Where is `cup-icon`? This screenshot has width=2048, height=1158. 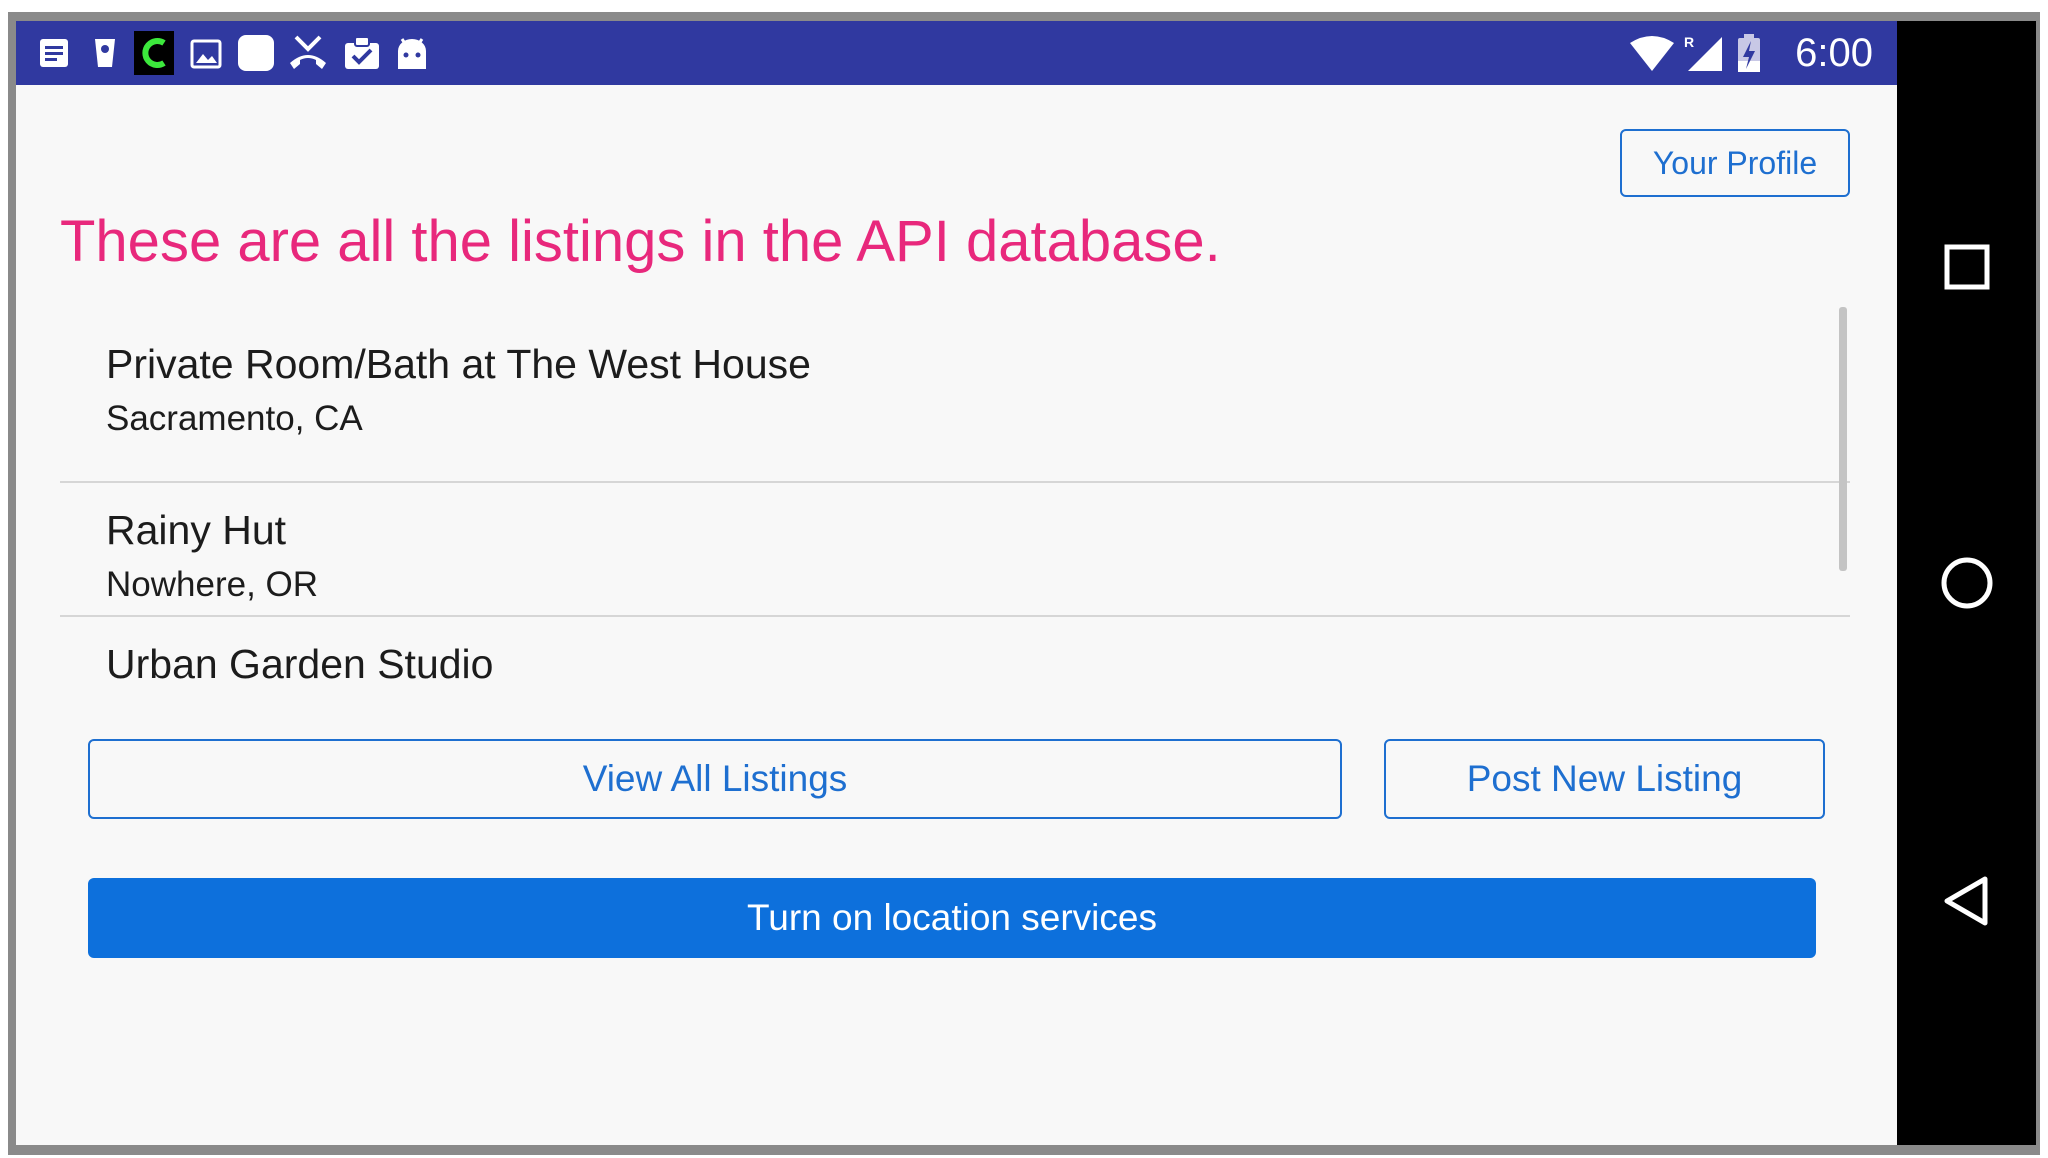
cup-icon is located at coordinates (105, 53).